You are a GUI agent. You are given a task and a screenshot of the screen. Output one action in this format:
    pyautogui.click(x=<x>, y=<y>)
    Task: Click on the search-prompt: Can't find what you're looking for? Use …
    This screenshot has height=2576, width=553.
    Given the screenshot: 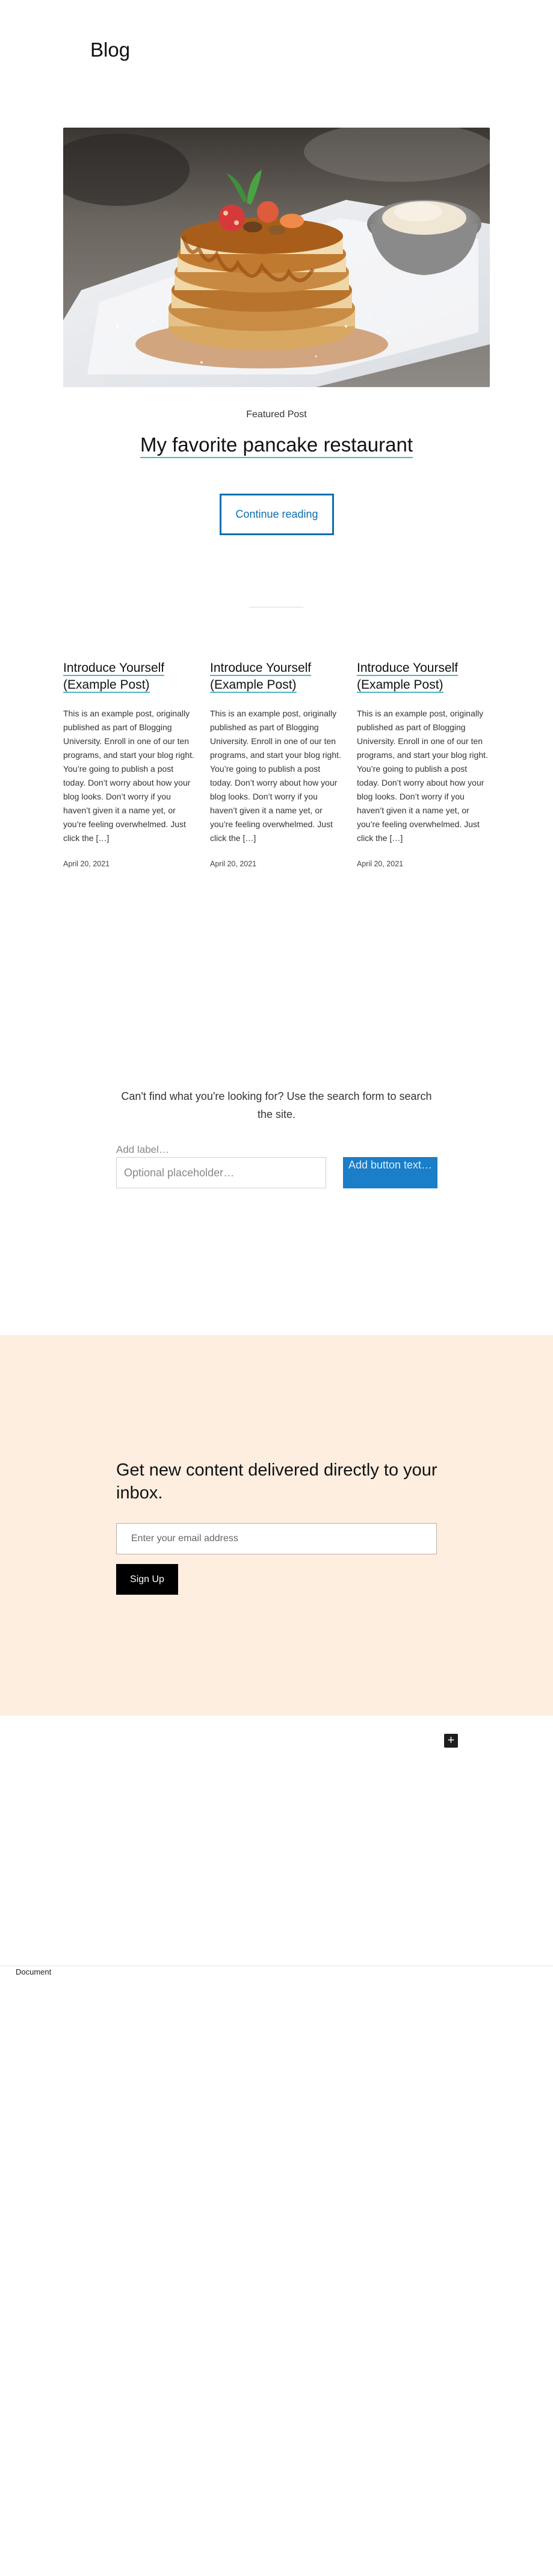 What is the action you would take?
    pyautogui.click(x=276, y=1105)
    